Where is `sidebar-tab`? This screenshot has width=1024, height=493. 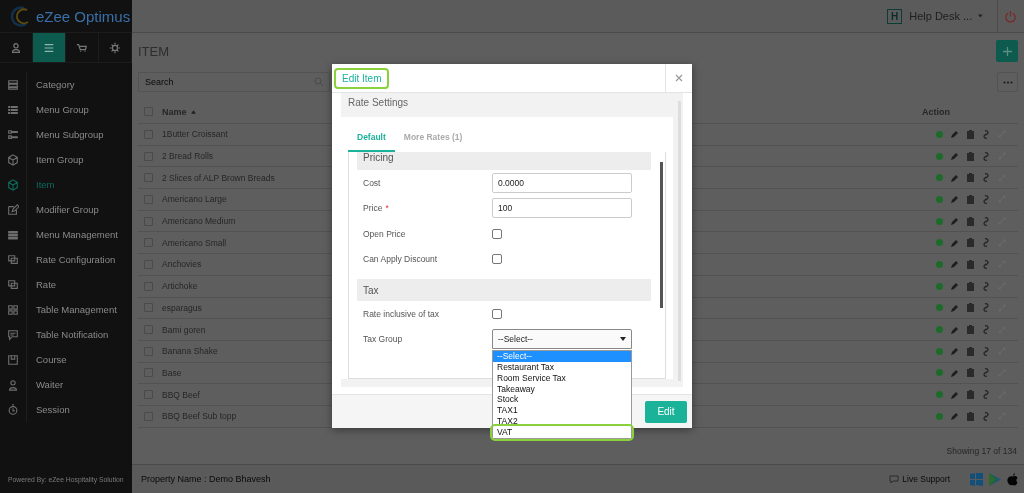
sidebar-tab is located at coordinates (49, 47).